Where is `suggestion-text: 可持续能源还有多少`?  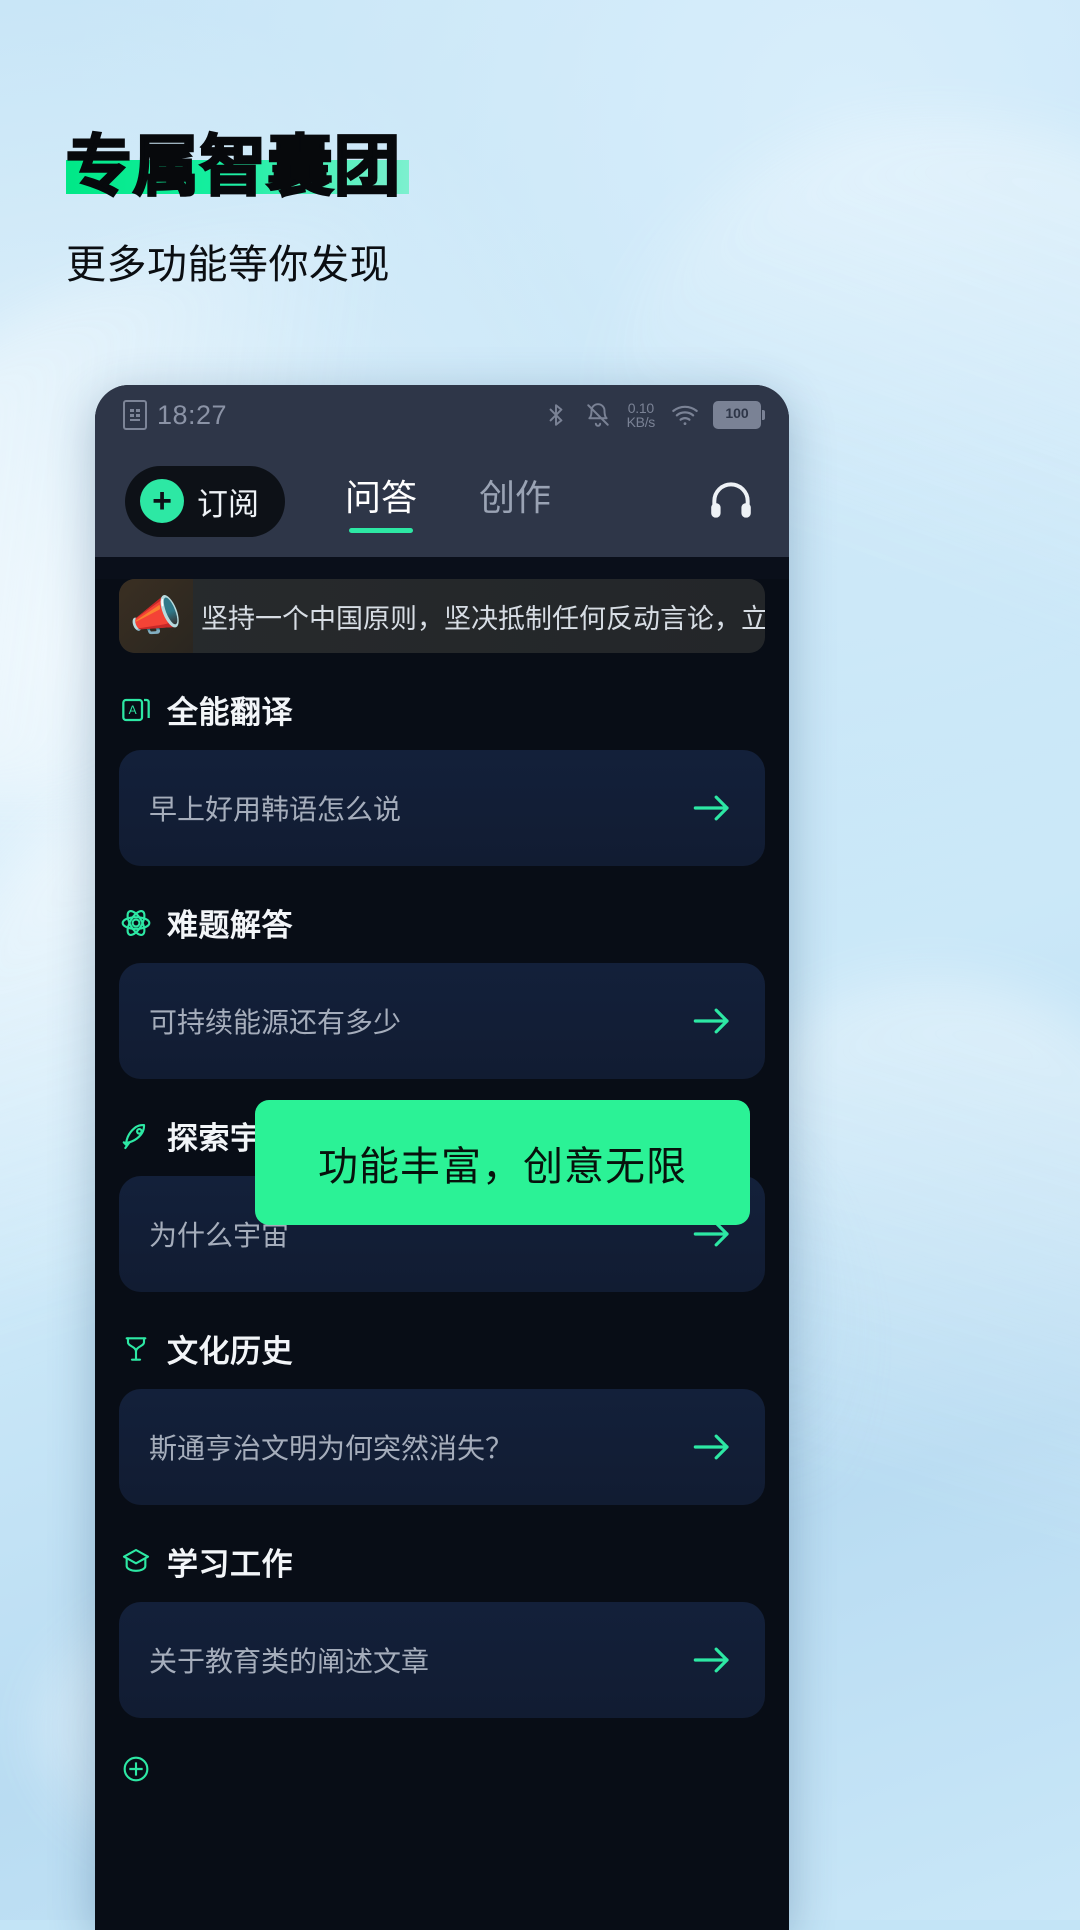
suggestion-text: 可持续能源还有多少 is located at coordinates (275, 1022).